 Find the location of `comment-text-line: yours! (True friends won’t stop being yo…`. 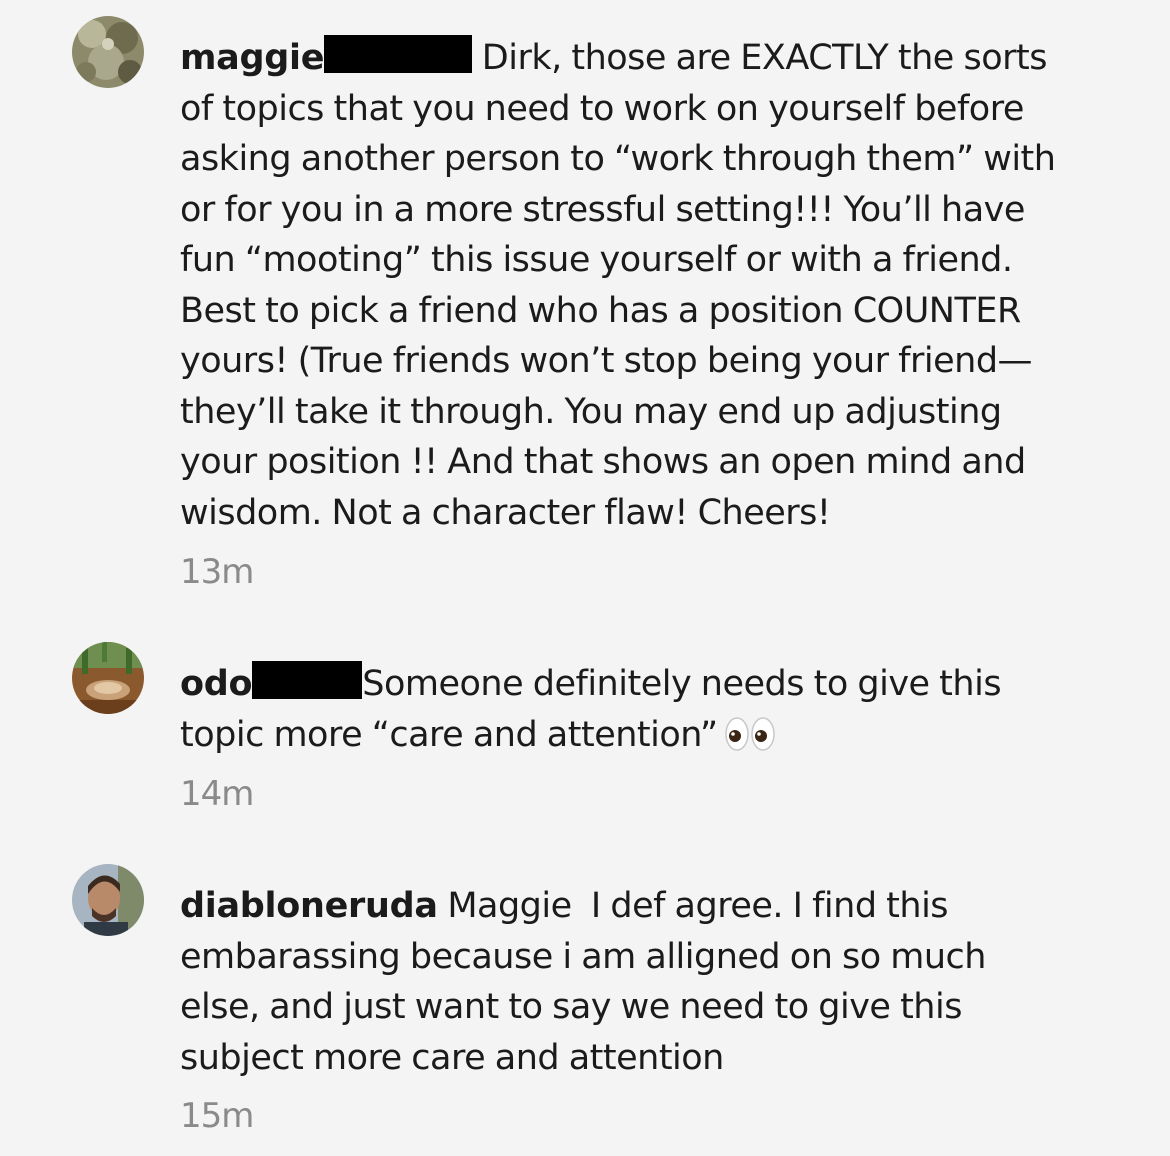

comment-text-line: yours! (True friends won’t stop being yo… is located at coordinates (606, 361).